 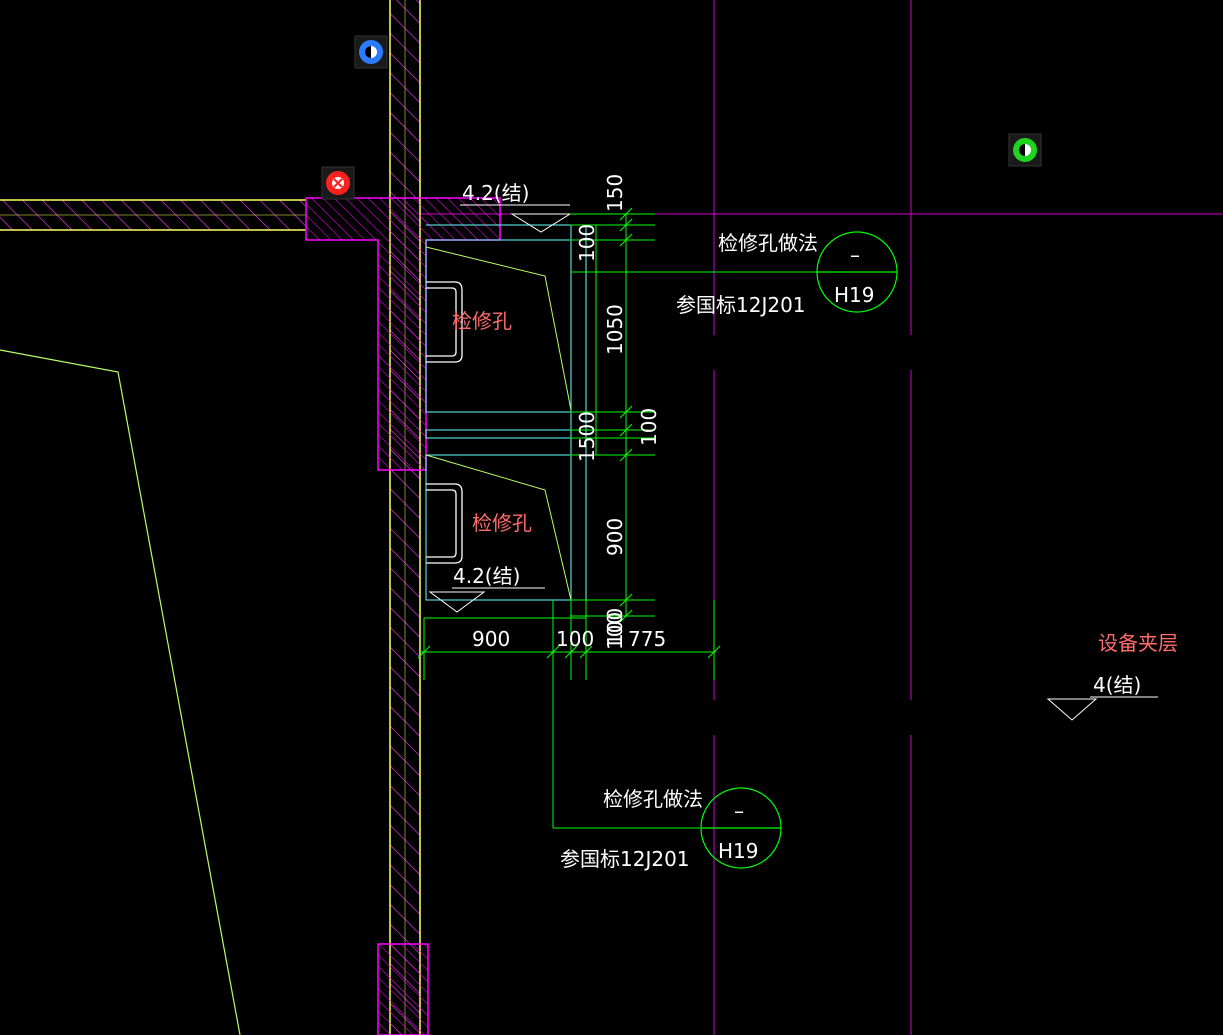 I want to click on access-hole-label-upper: 检修孔, so click(x=482, y=321).